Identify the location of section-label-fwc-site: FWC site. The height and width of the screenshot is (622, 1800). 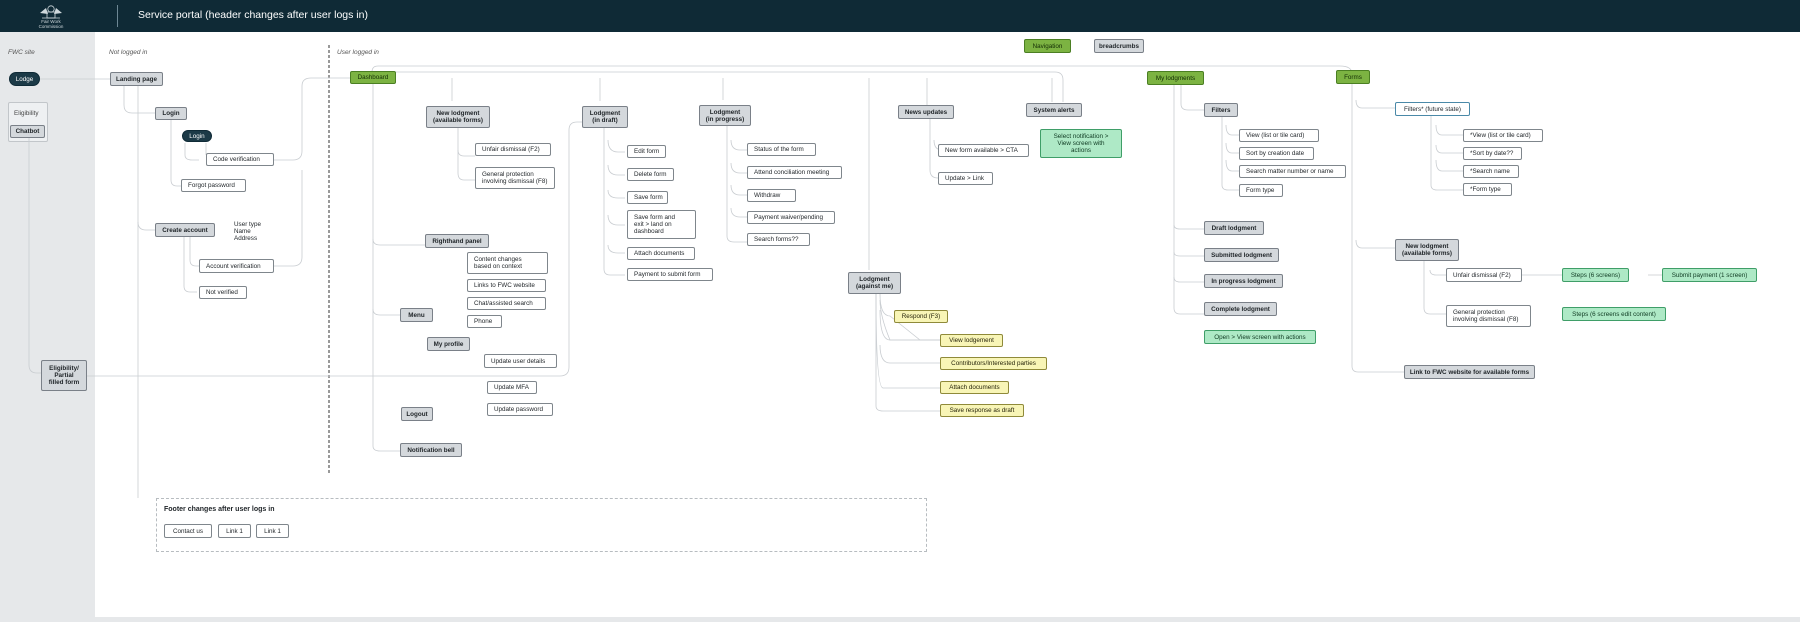
(21, 52).